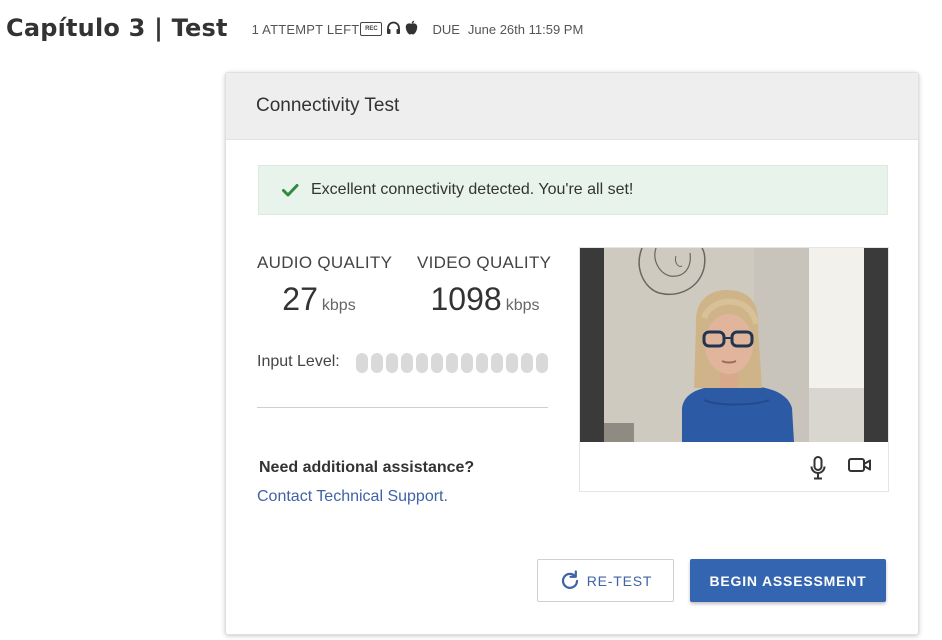  What do you see at coordinates (569, 579) in the screenshot?
I see `refresh-icon` at bounding box center [569, 579].